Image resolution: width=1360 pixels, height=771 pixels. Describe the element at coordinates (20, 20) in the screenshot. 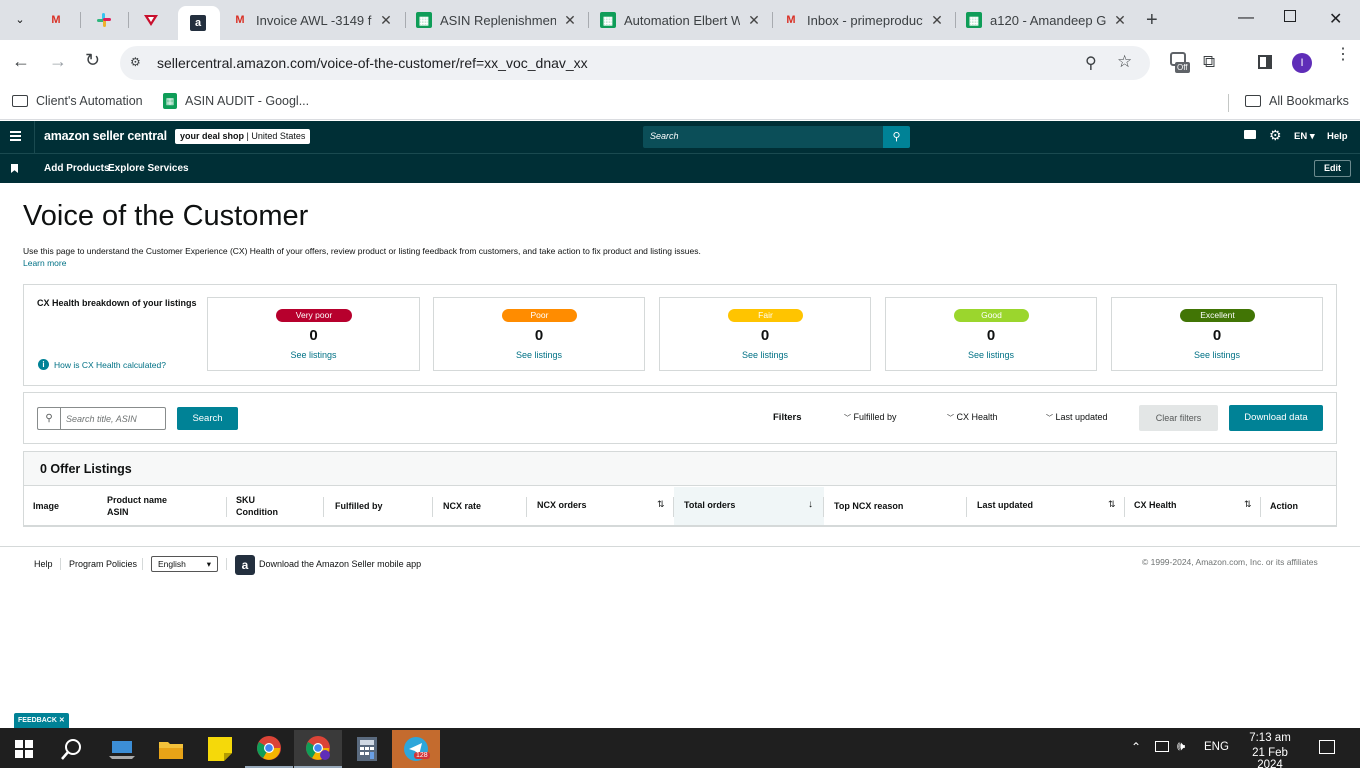

I see `tab-search-icon: ⌄` at that location.